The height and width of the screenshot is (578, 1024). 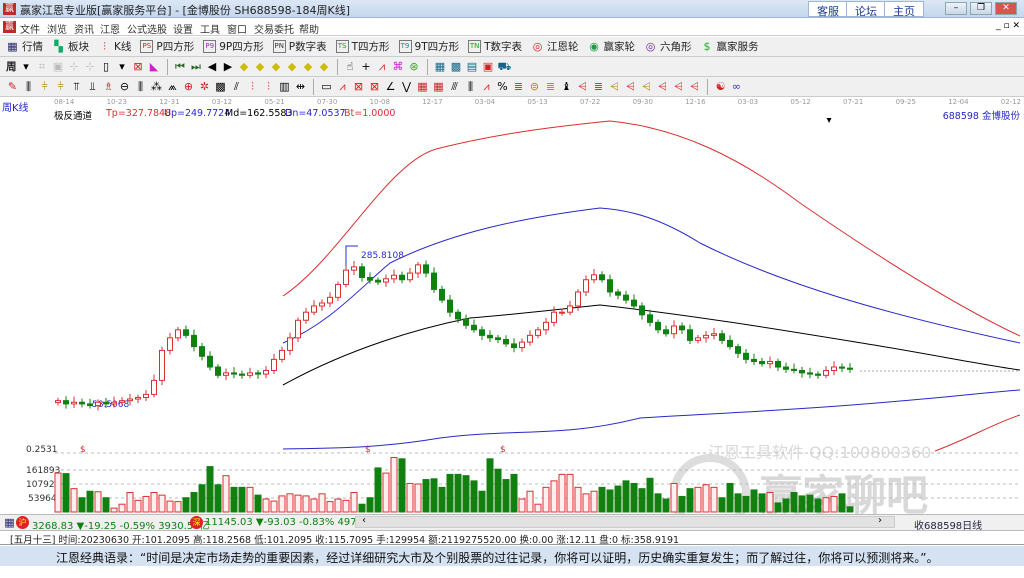 What do you see at coordinates (108, 86) in the screenshot?
I see `tool-icon: ♗` at bounding box center [108, 86].